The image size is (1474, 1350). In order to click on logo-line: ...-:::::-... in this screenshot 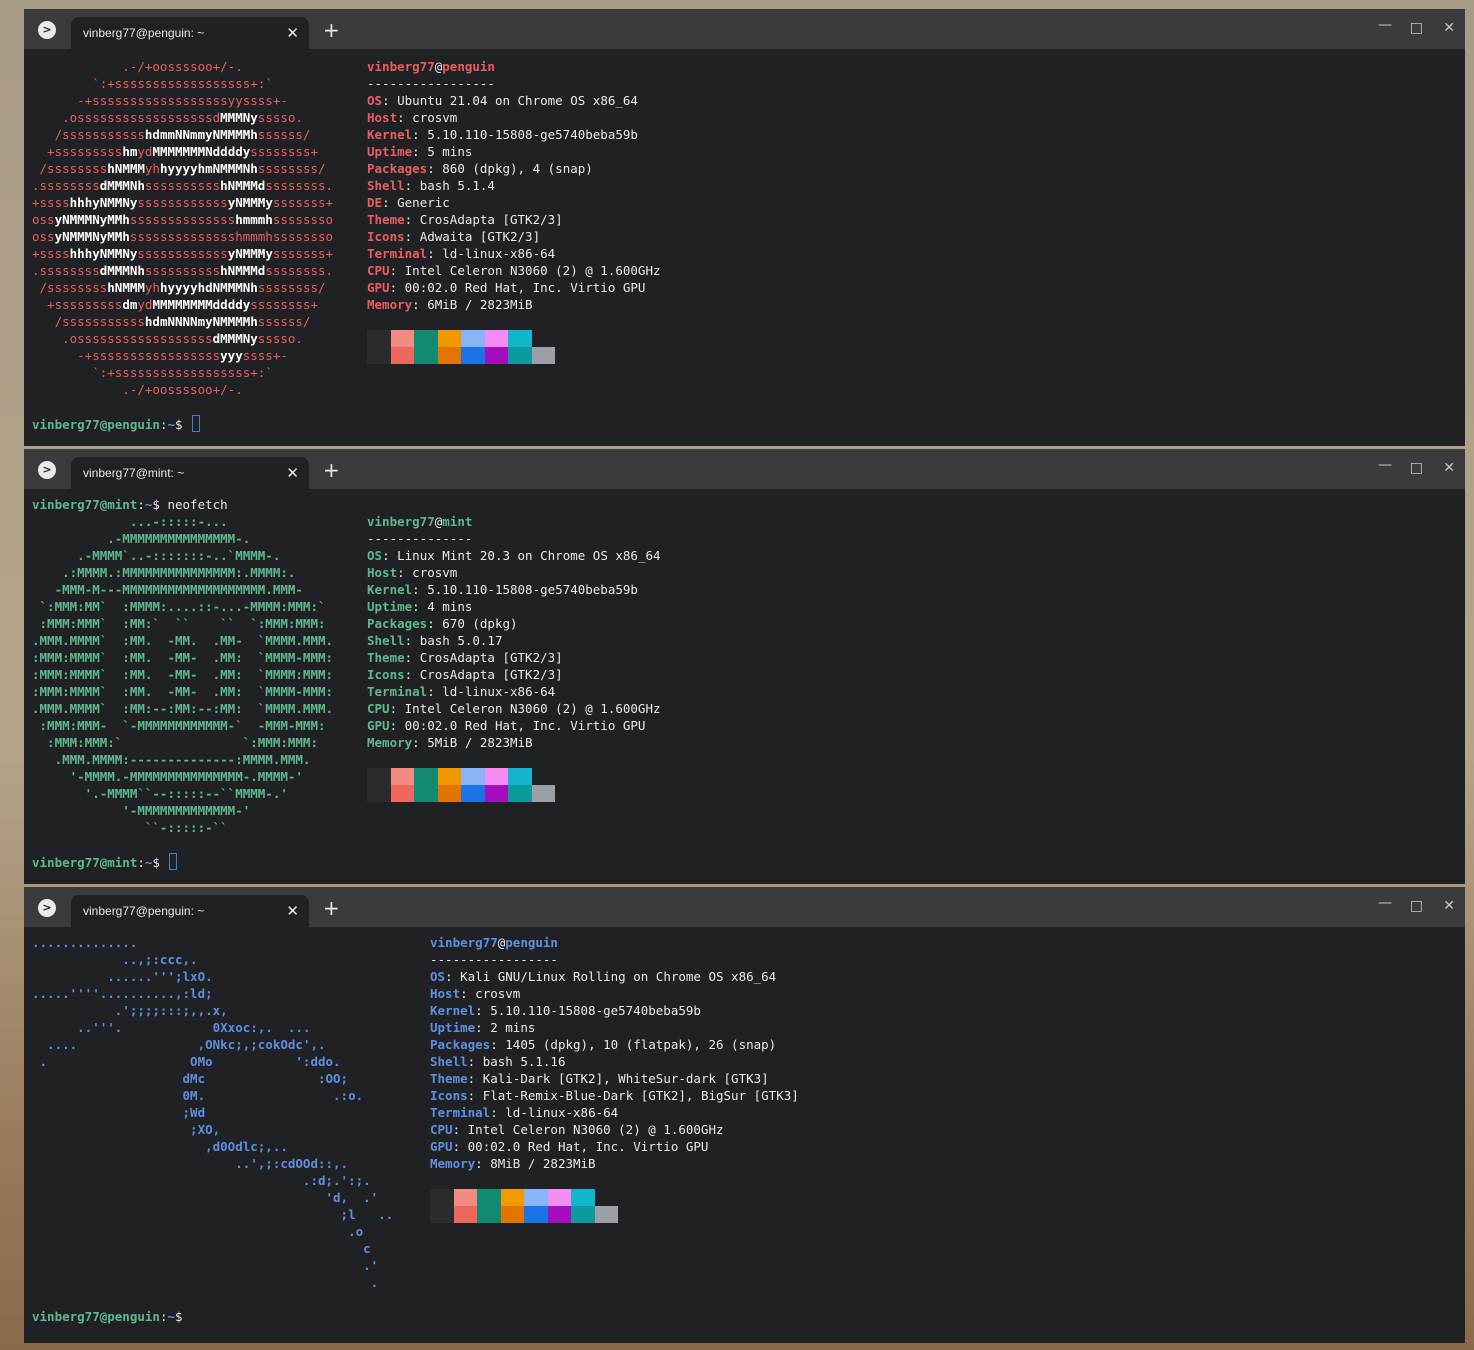, I will do `click(130, 521)`.